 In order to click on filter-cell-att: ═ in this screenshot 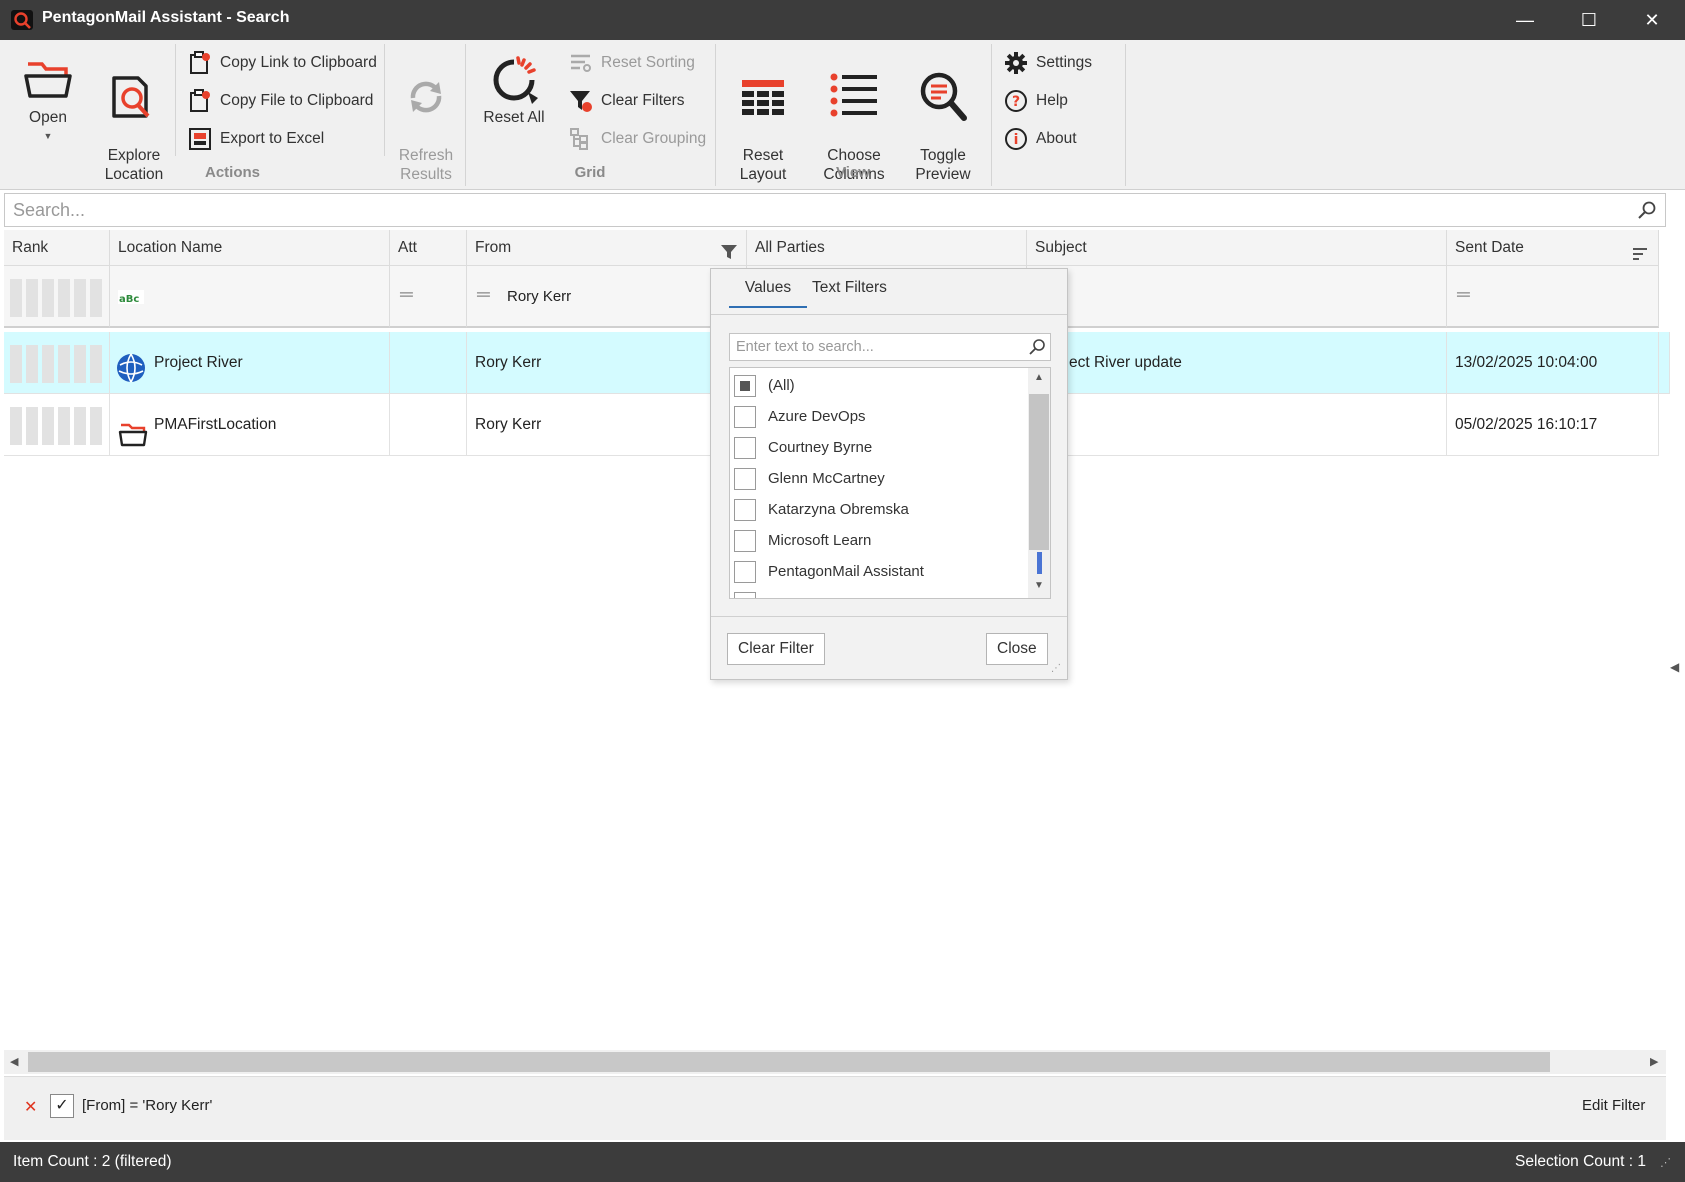, I will do `click(428, 297)`.